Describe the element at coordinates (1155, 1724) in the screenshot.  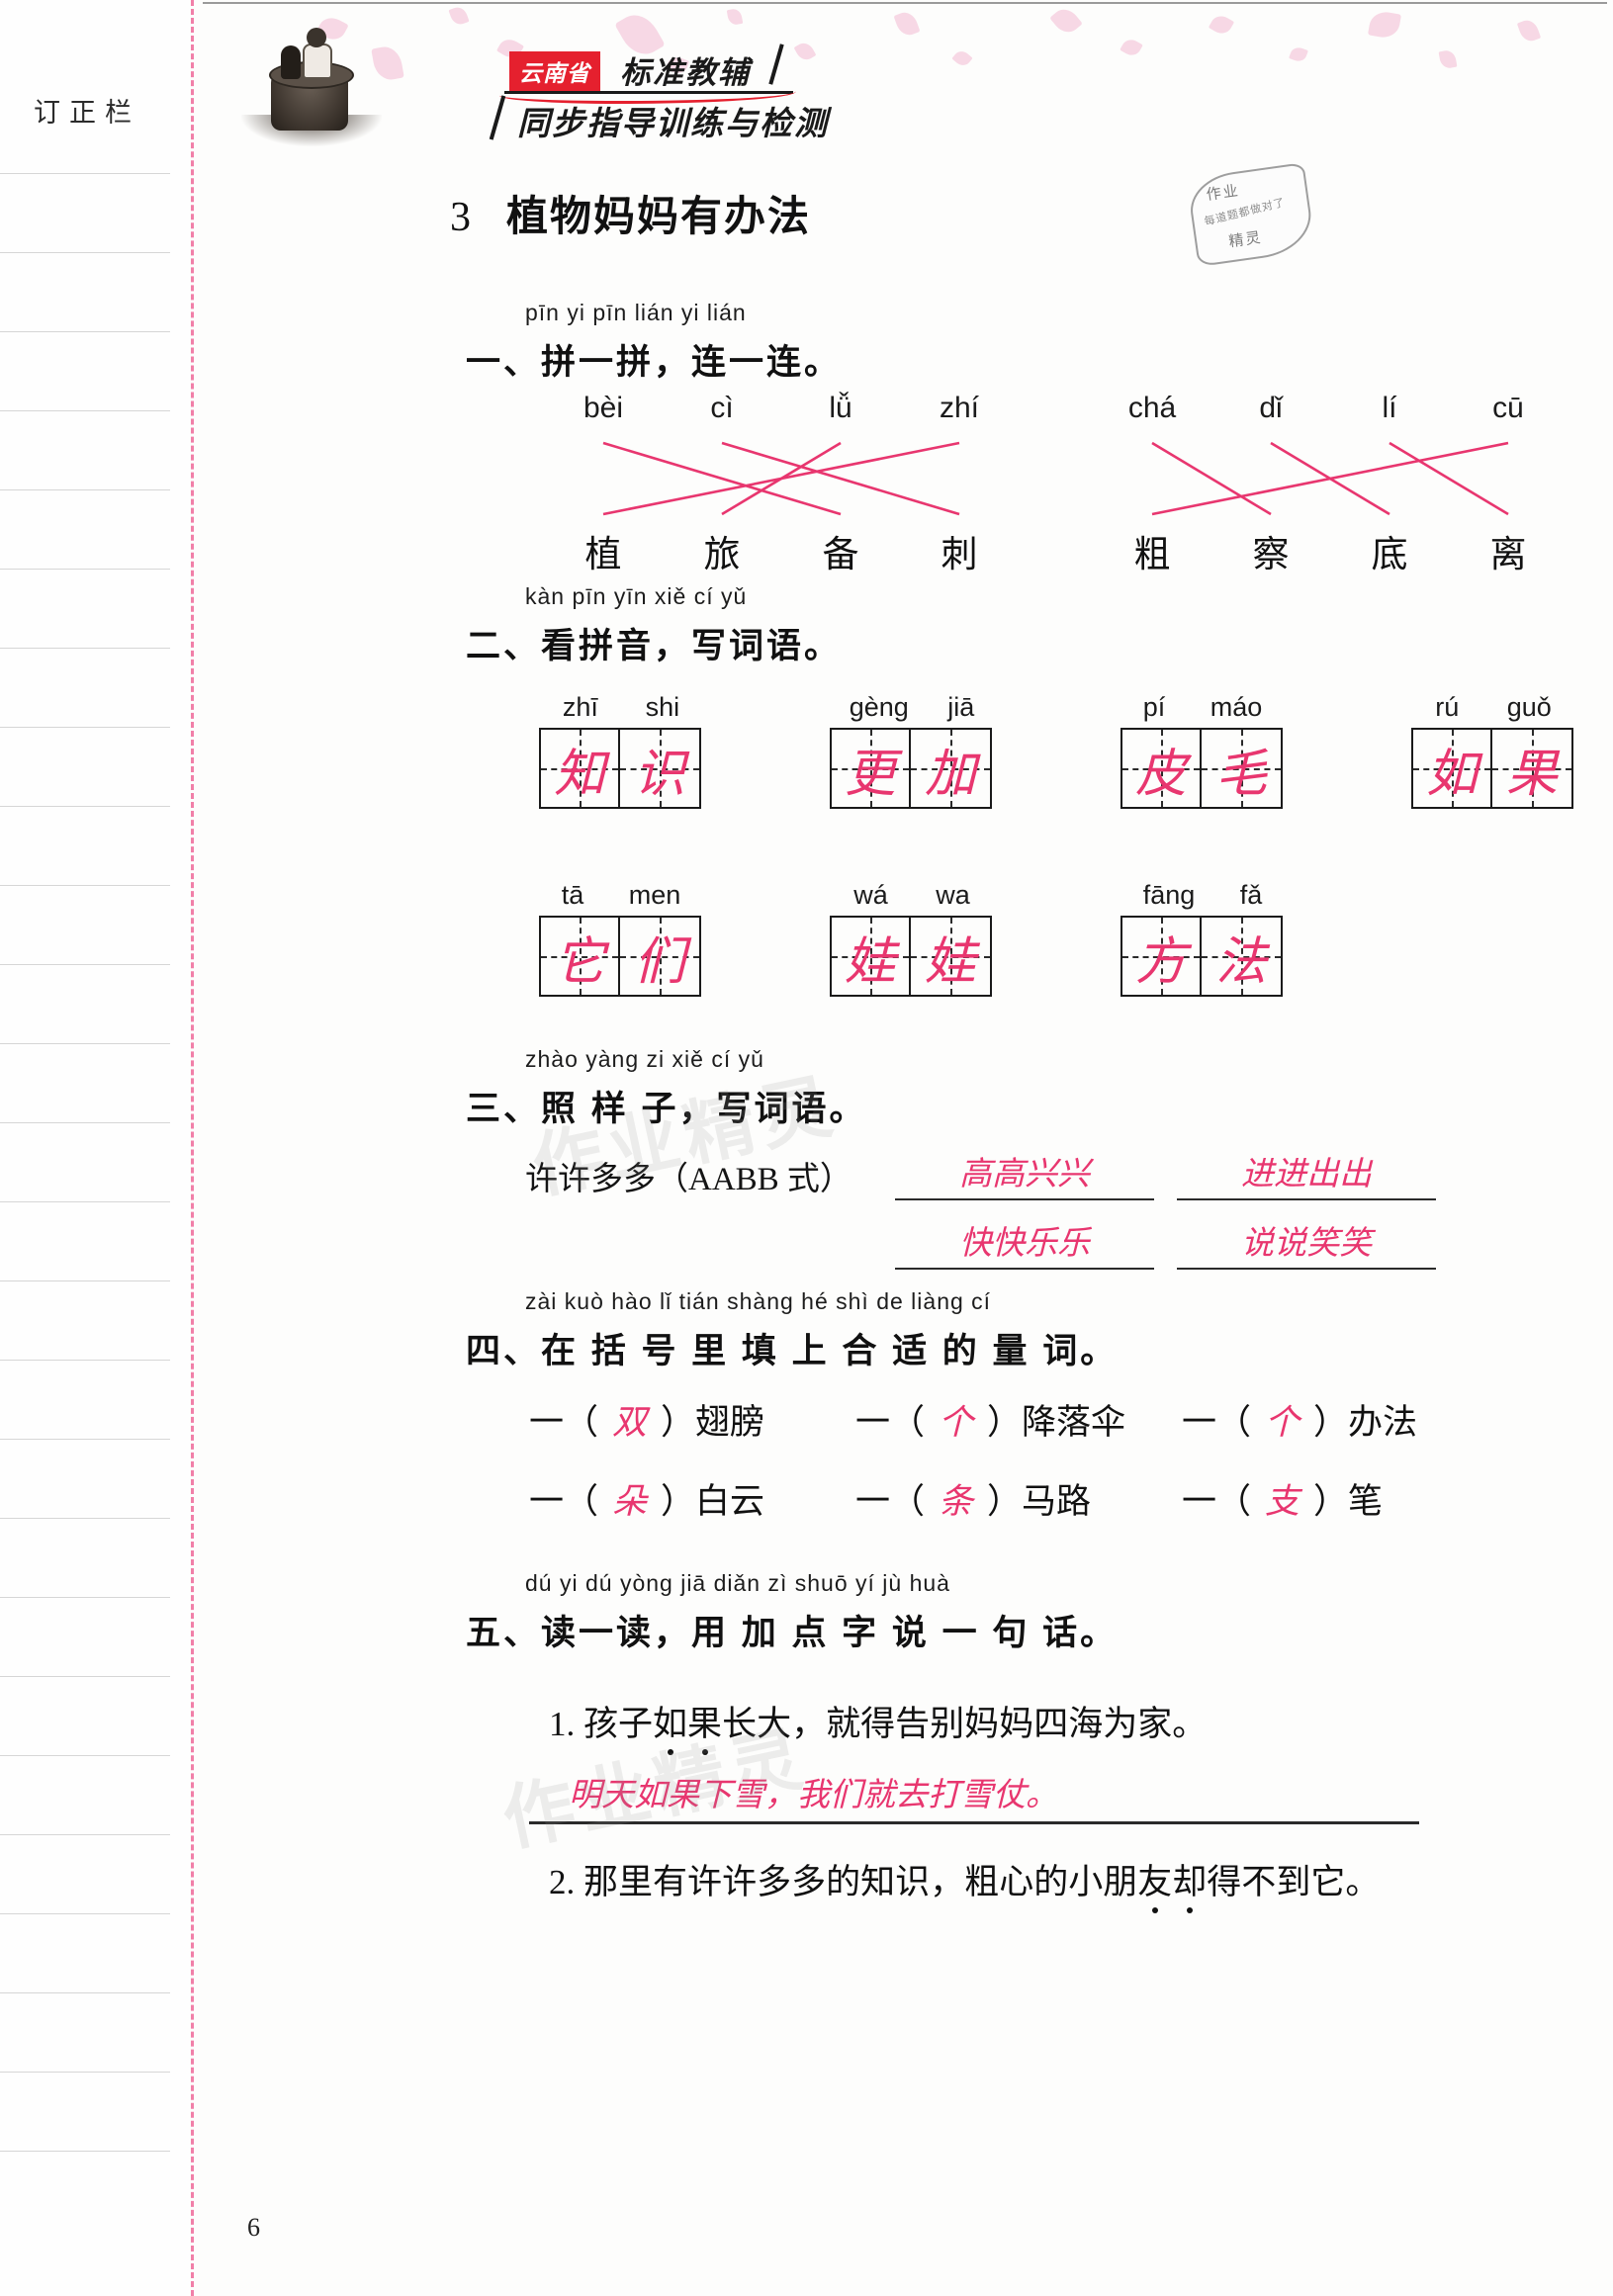
I see `sentence-char: 家` at that location.